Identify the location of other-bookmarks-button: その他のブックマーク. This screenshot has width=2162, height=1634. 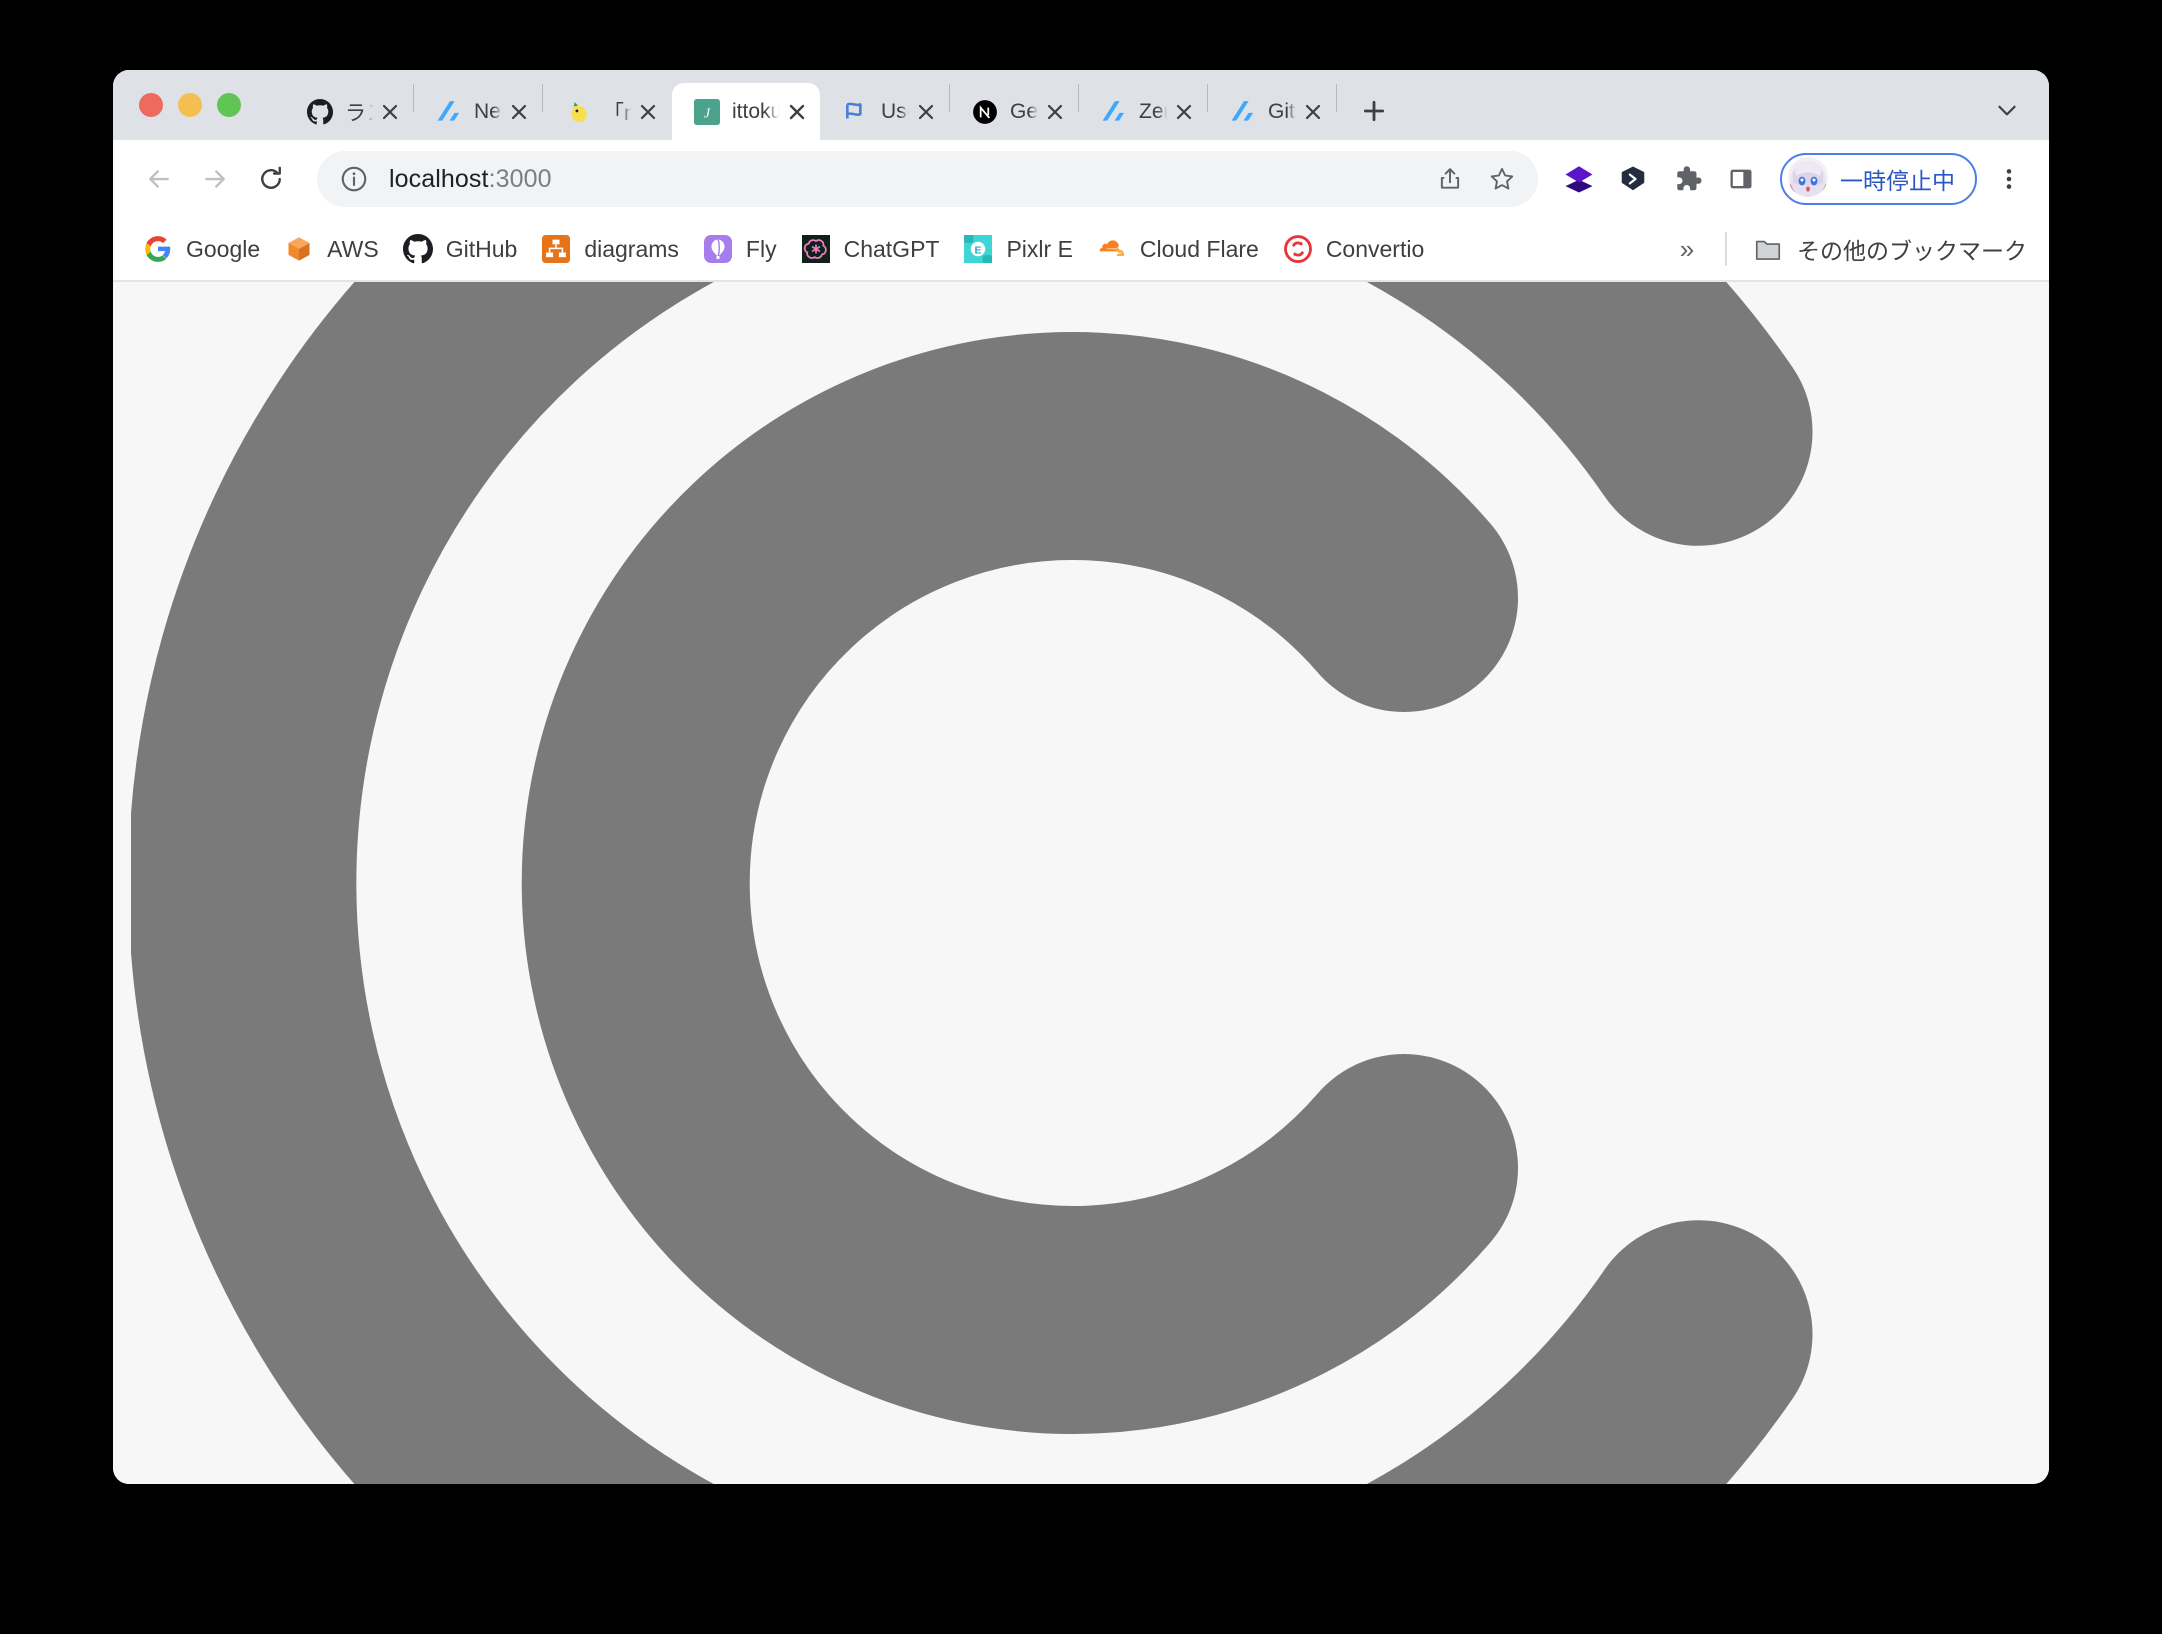
(1890, 249).